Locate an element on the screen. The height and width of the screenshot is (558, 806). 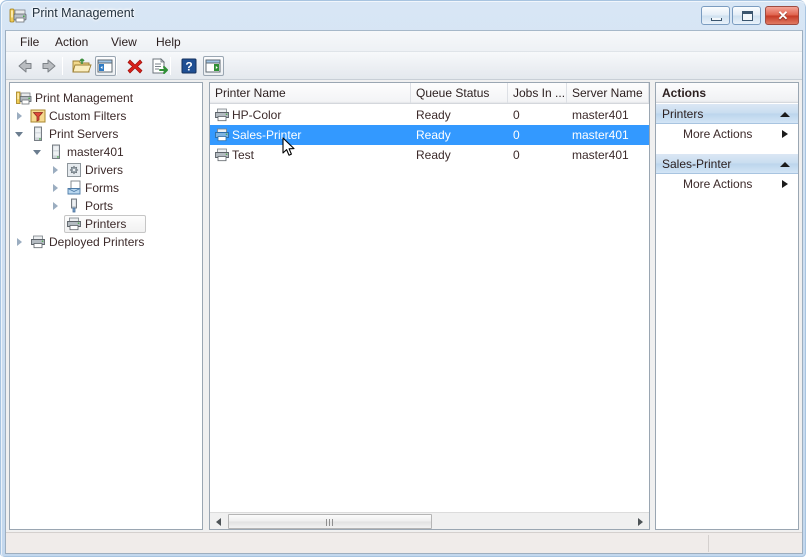
actions-group-sales-printer: Sales-Printer is located at coordinates (727, 163).